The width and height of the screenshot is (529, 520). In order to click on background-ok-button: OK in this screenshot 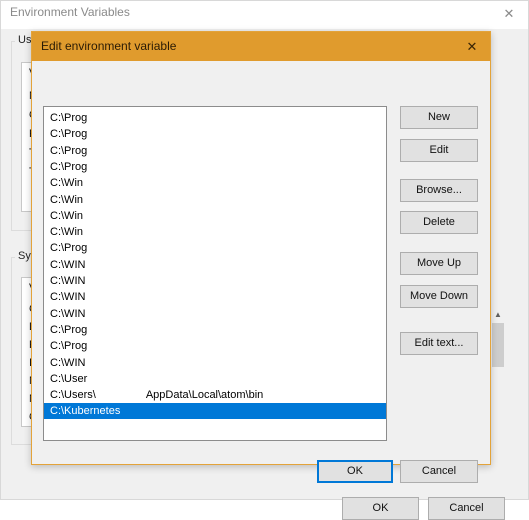, I will do `click(380, 508)`.